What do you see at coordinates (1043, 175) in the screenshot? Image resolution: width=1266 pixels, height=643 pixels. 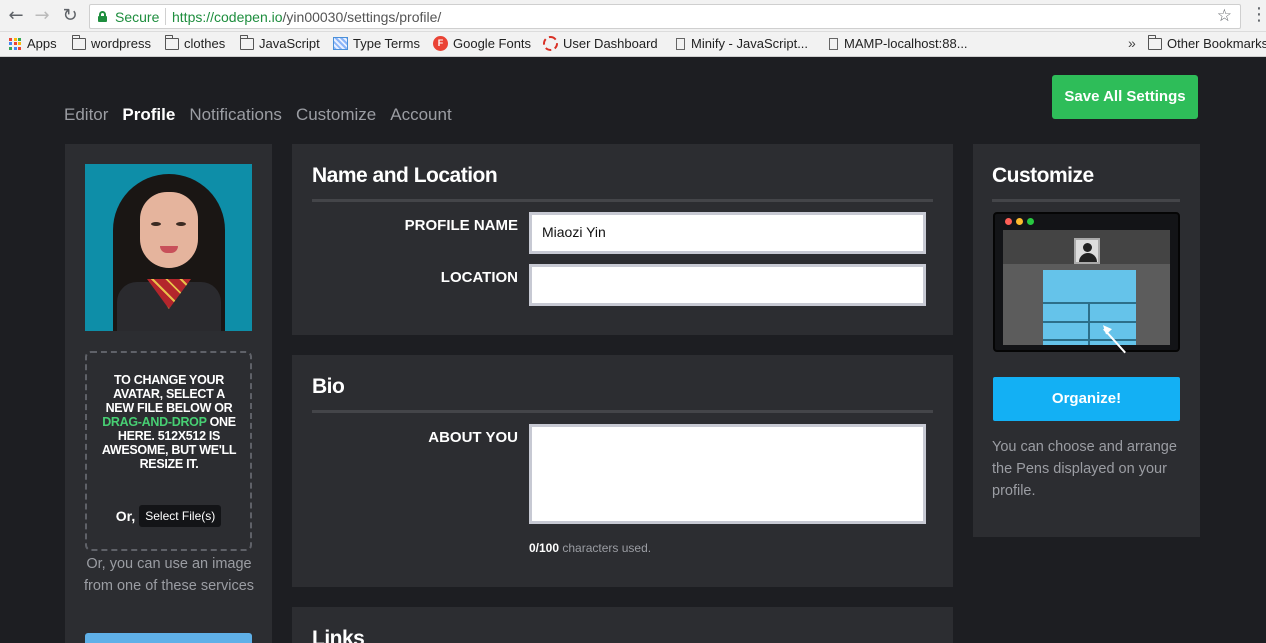 I see `panel-title: Customize` at bounding box center [1043, 175].